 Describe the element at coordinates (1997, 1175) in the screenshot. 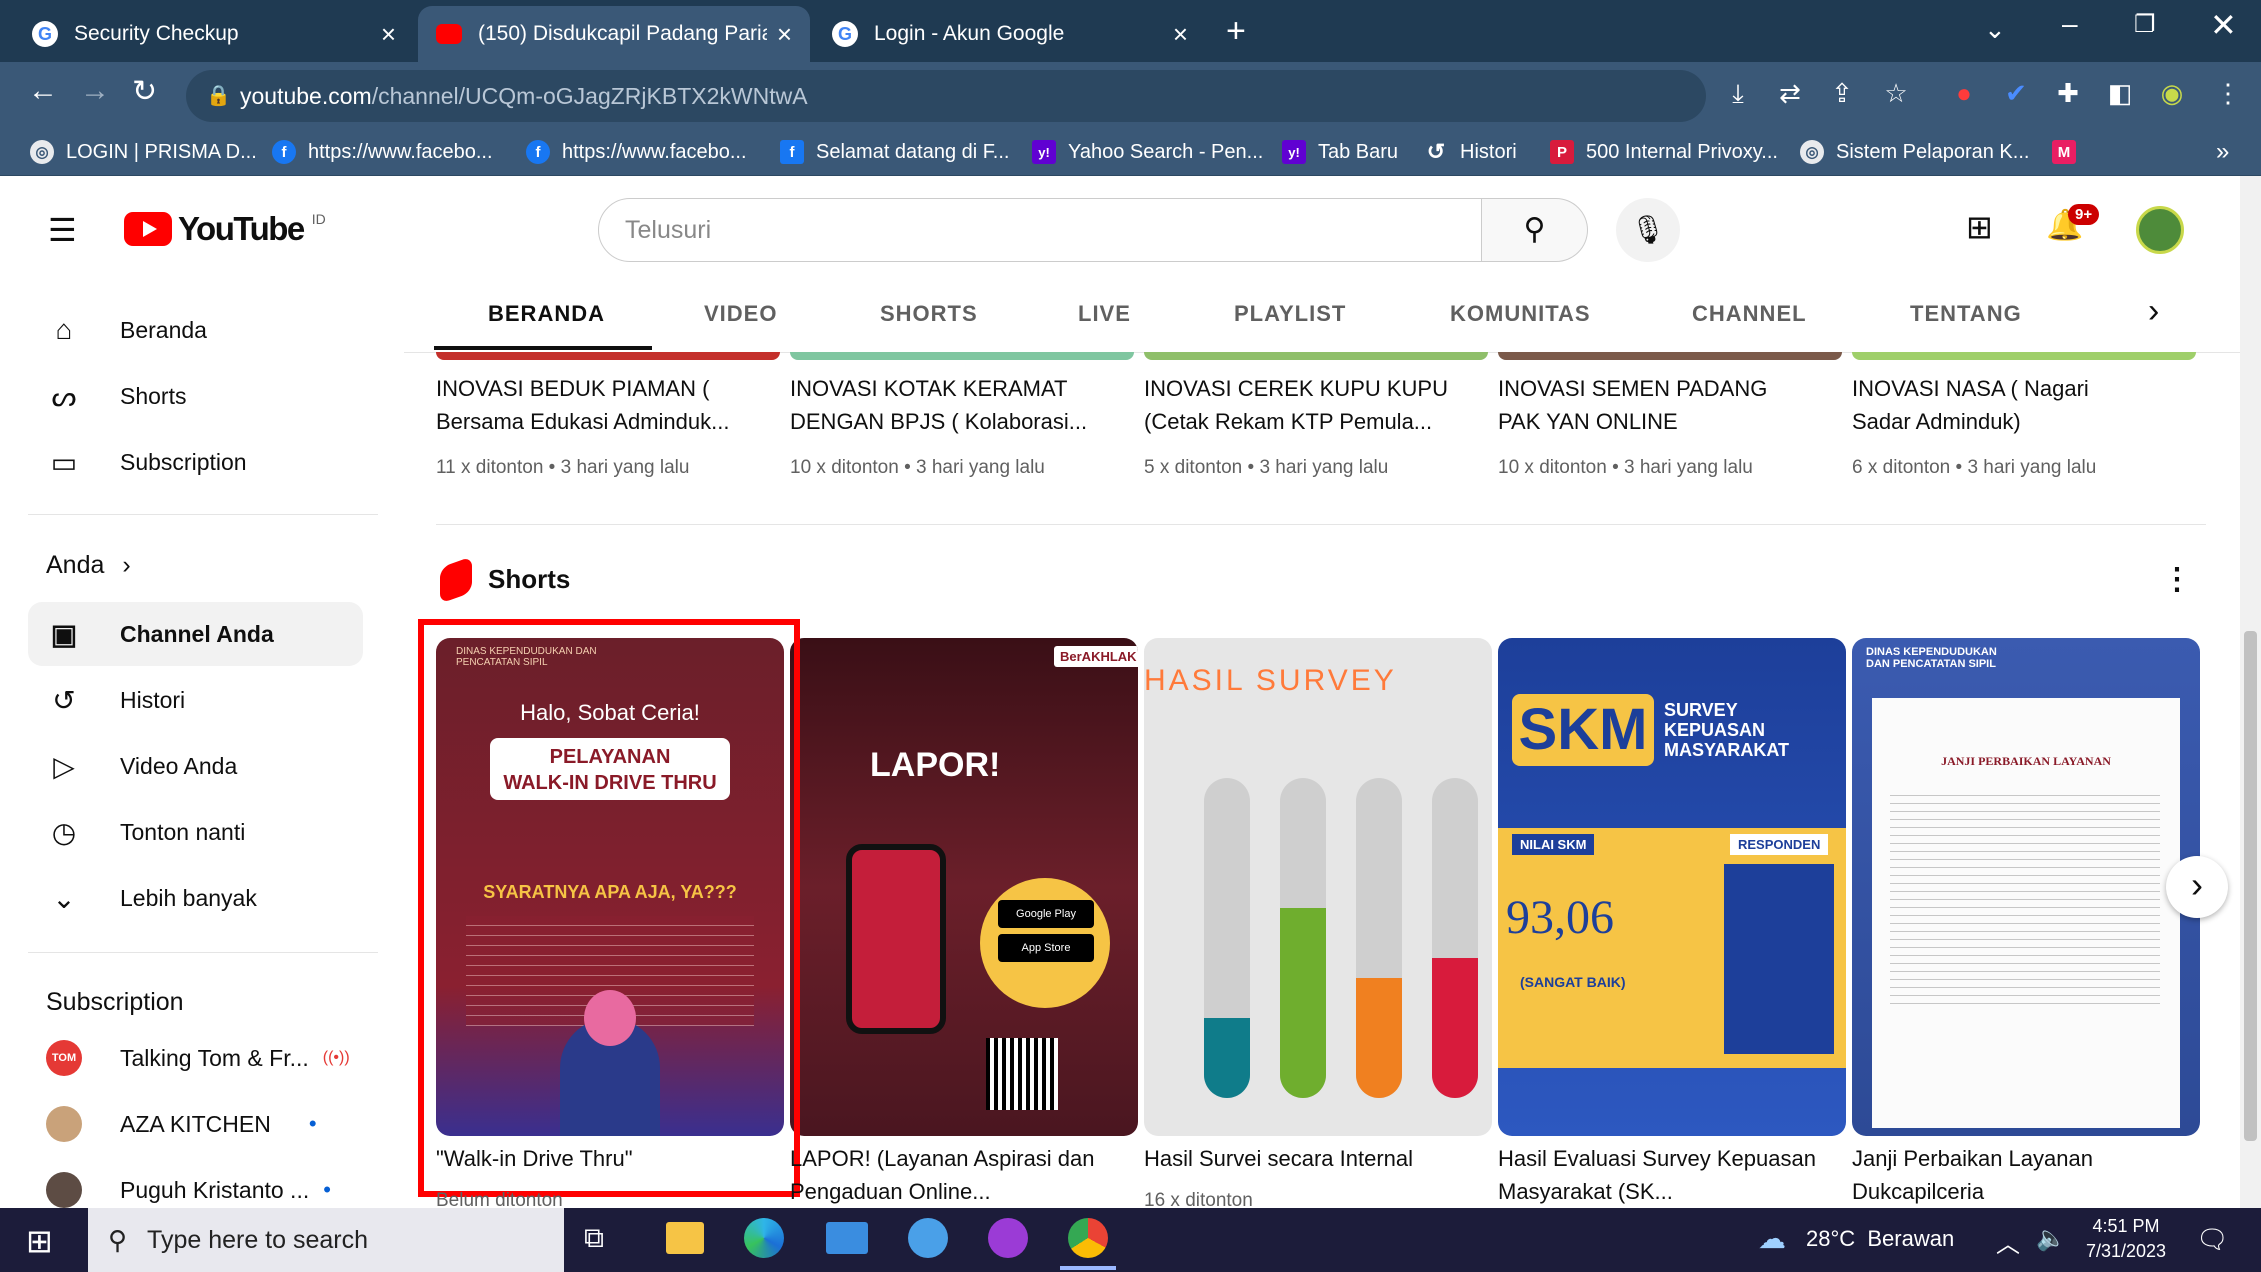

I see `short-title: Janji Perbaikan Layanan Dukcapilceria` at that location.